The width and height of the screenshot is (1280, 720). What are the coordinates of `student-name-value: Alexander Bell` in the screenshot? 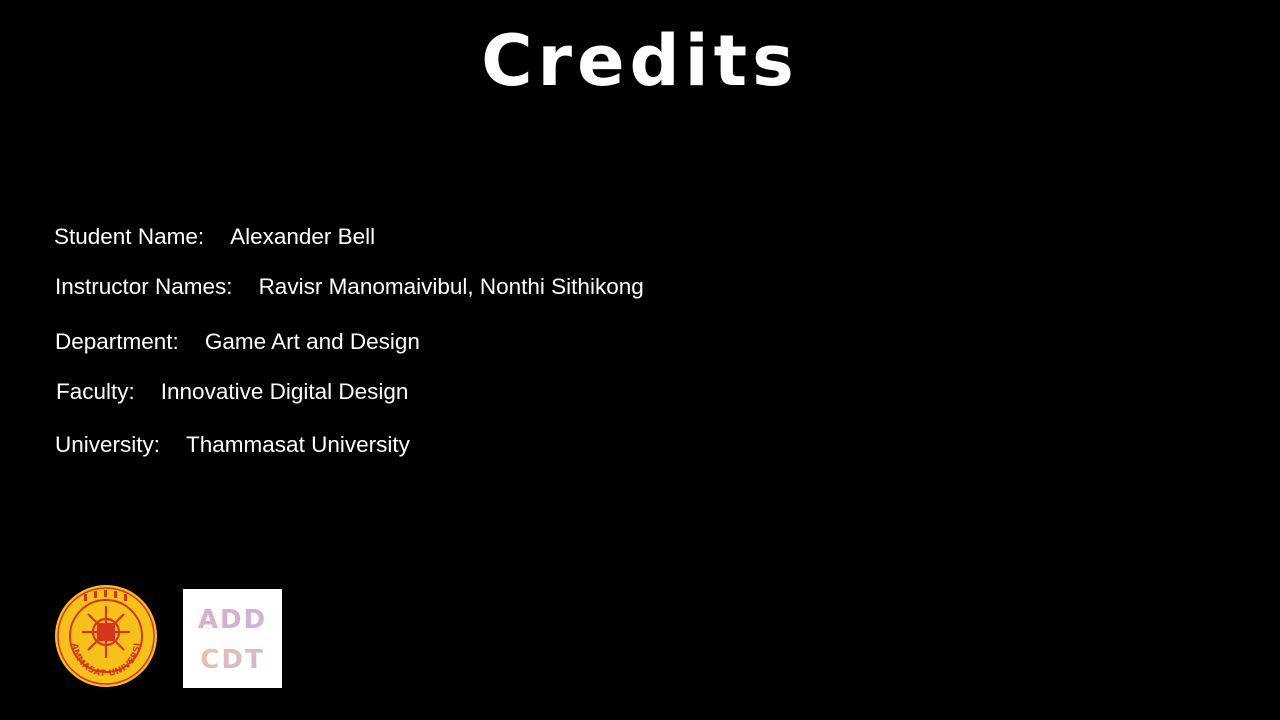 It's located at (303, 236).